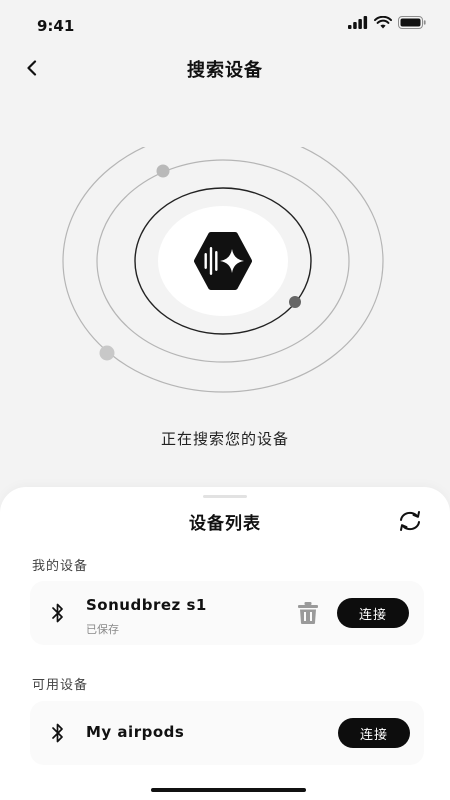 The image size is (450, 800). Describe the element at coordinates (227, 733) in the screenshot. I see `device-card-airpods: My airpods 连接` at that location.